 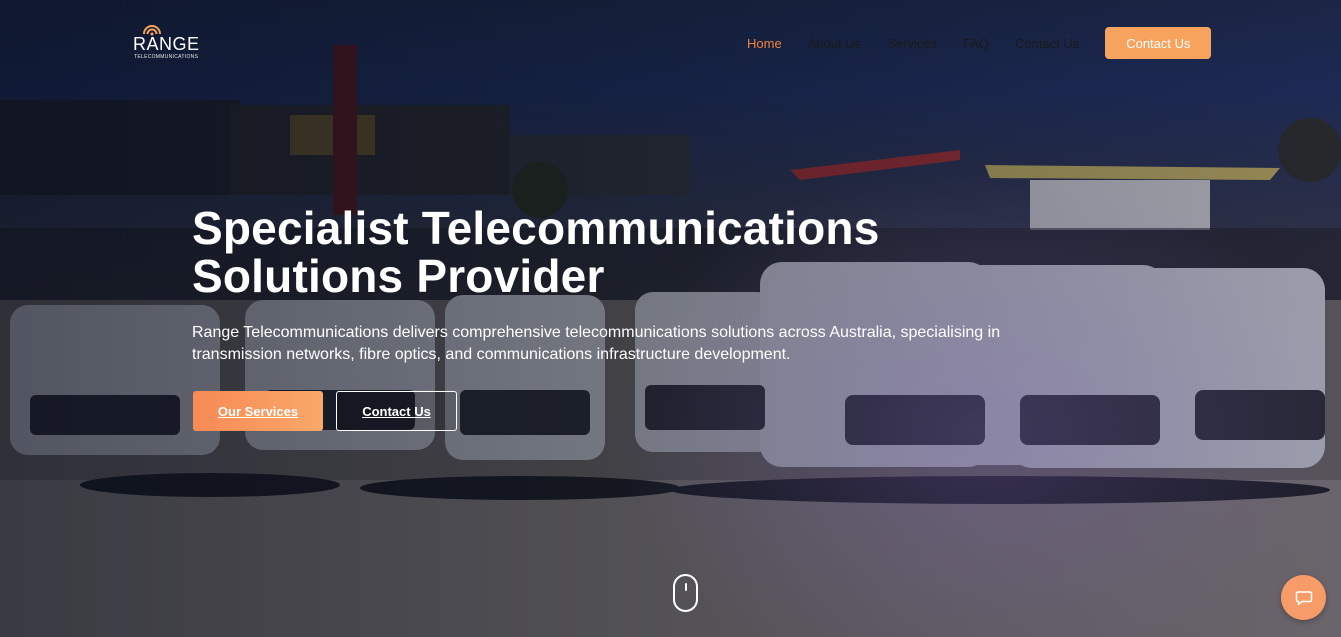 What do you see at coordinates (166, 57) in the screenshot?
I see `logo-tagline: TELECOMMUNICATIONS` at bounding box center [166, 57].